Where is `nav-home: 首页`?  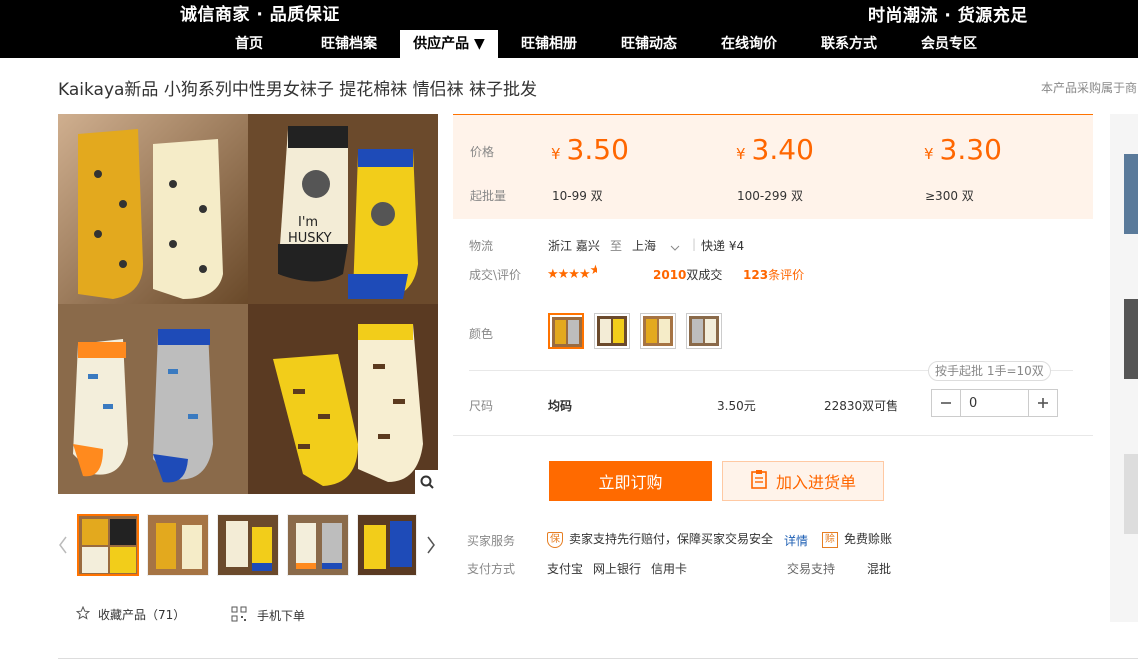
nav-home: 首页 is located at coordinates (249, 44).